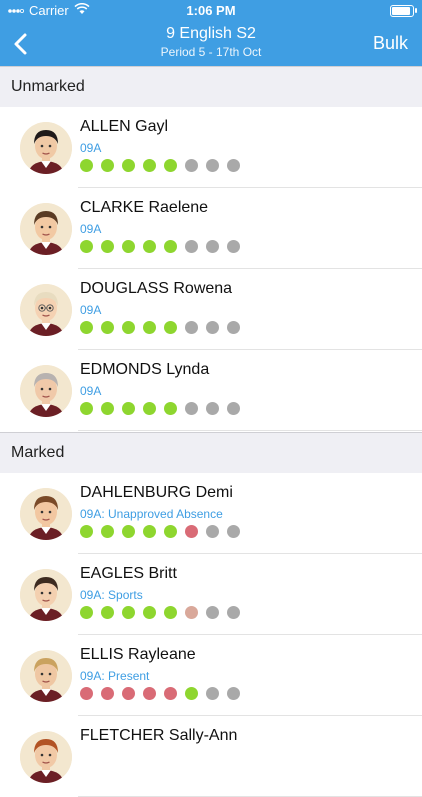 This screenshot has height=797, width=422. What do you see at coordinates (211, 147) in the screenshot?
I see `student-row: ALLEN Gayl 09A` at bounding box center [211, 147].